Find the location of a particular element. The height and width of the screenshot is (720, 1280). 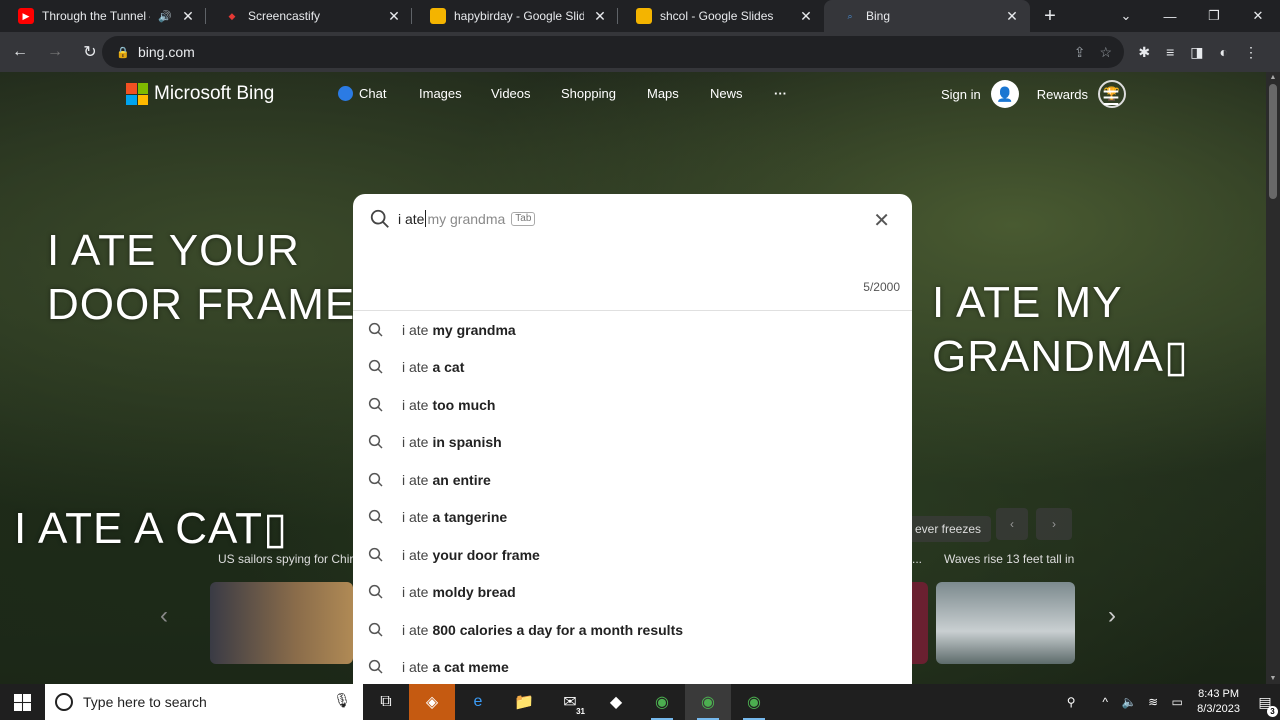

media-control-icon: ≡ is located at coordinates (1170, 52).